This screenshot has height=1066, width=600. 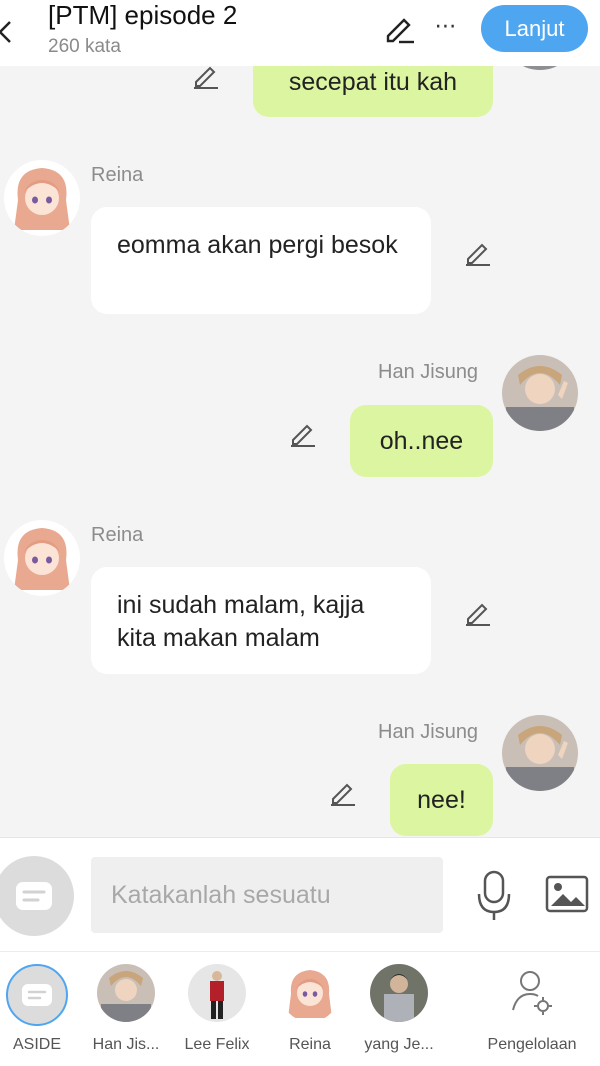 I want to click on next-button: Lanjut, so click(x=534, y=28).